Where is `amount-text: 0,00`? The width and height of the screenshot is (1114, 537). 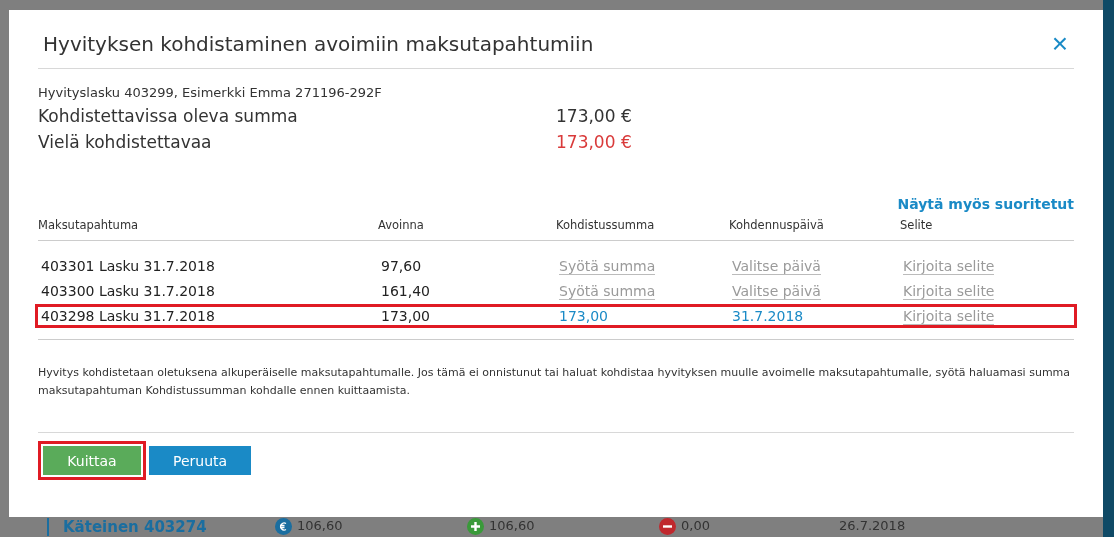 amount-text: 0,00 is located at coordinates (696, 525).